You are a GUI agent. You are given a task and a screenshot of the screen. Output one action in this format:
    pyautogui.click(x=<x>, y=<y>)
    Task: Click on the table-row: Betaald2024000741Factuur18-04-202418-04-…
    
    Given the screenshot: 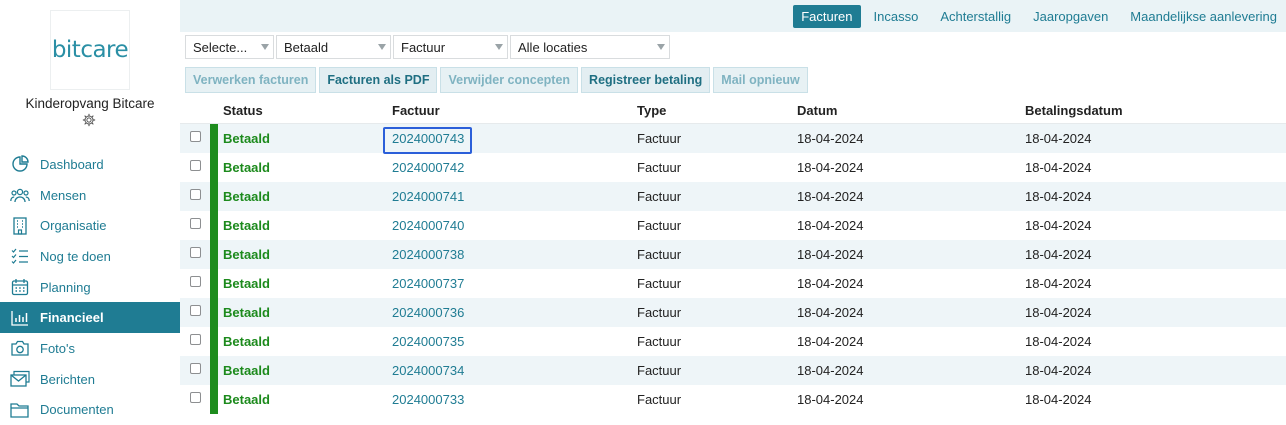 What is the action you would take?
    pyautogui.click(x=733, y=196)
    